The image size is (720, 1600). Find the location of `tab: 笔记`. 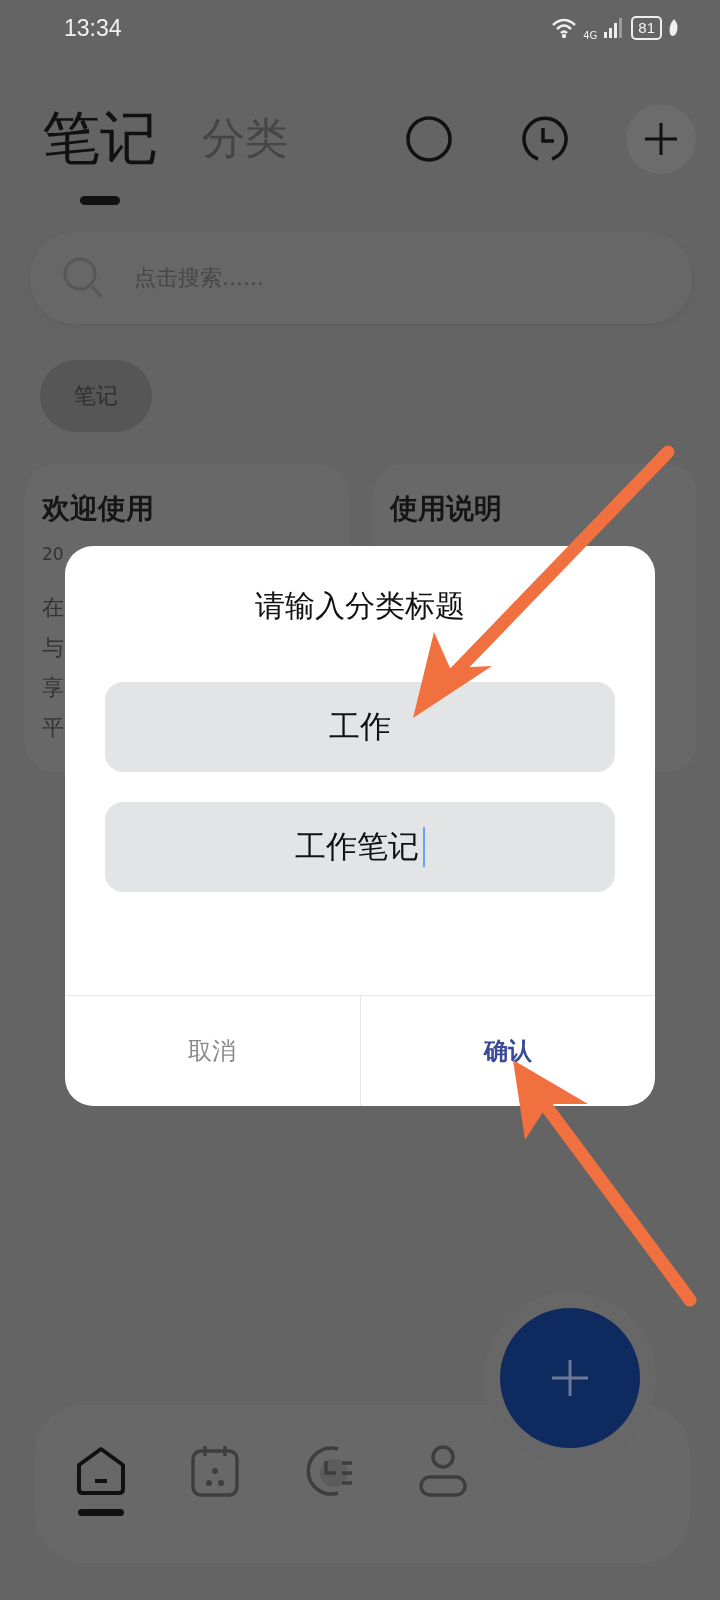

tab: 笔记 is located at coordinates (100, 152).